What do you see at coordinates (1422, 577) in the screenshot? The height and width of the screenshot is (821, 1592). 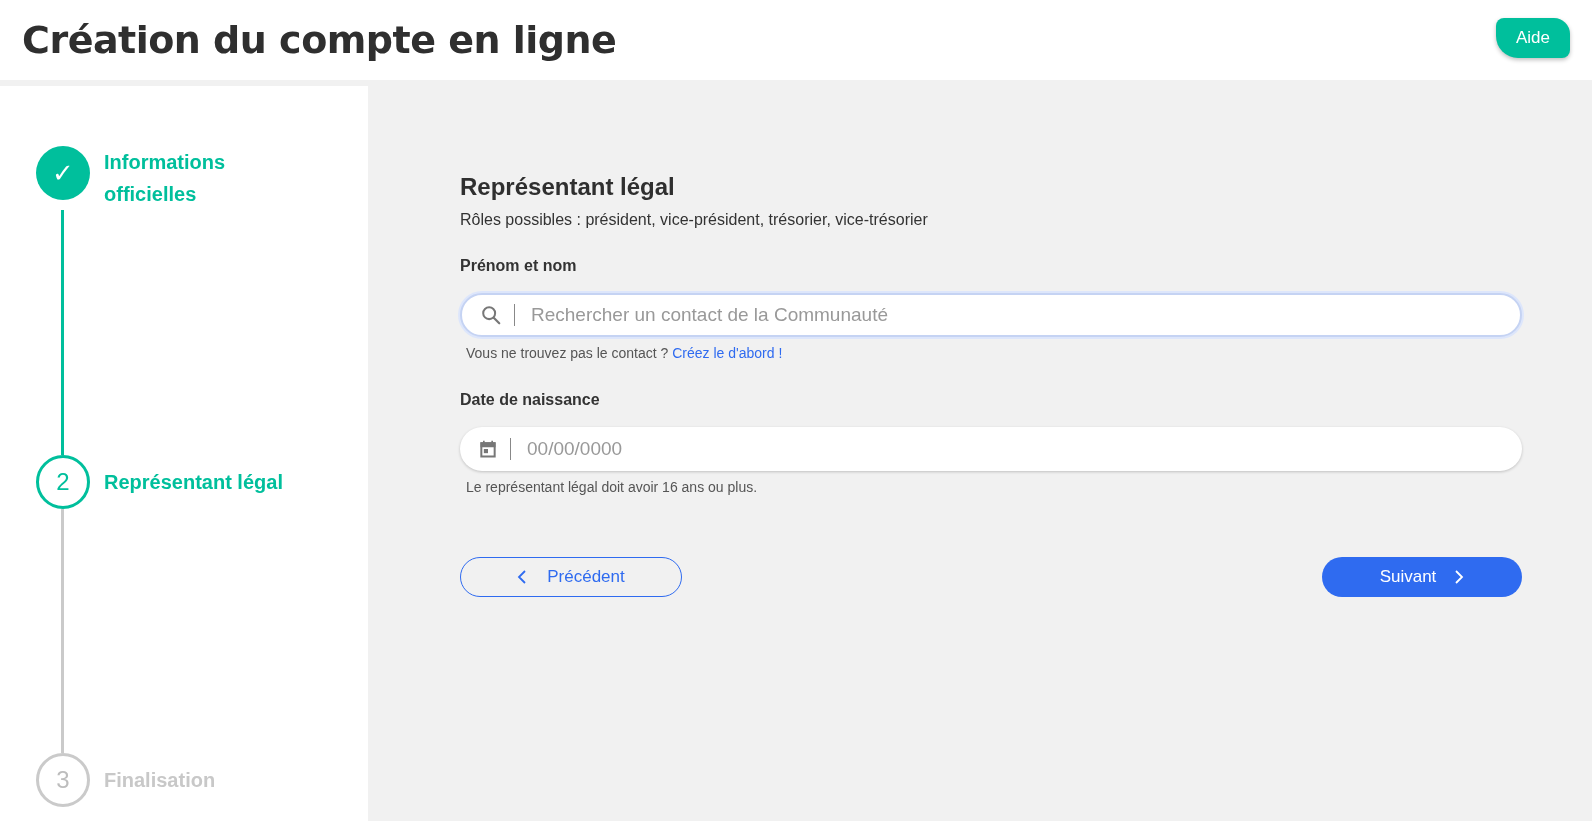 I see `next-button: Suivant` at bounding box center [1422, 577].